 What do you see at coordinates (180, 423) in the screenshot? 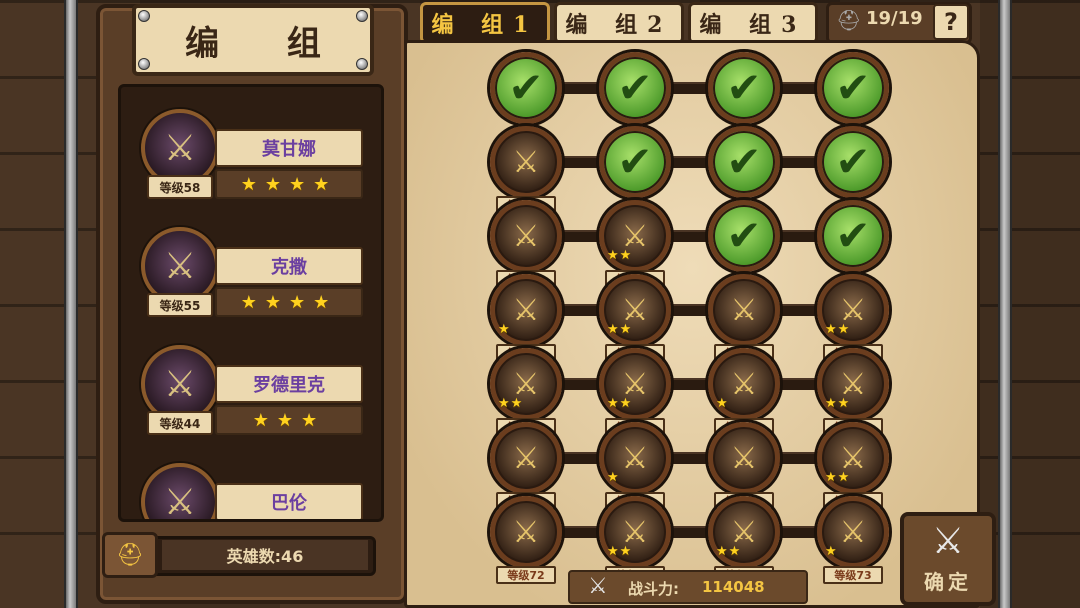
I see `hero-level: 等级44` at bounding box center [180, 423].